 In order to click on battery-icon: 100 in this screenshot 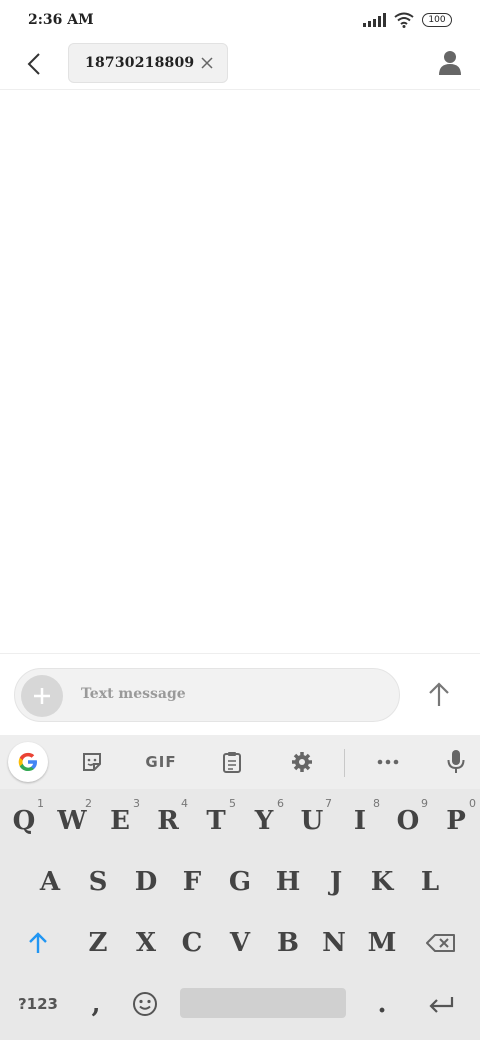, I will do `click(437, 20)`.